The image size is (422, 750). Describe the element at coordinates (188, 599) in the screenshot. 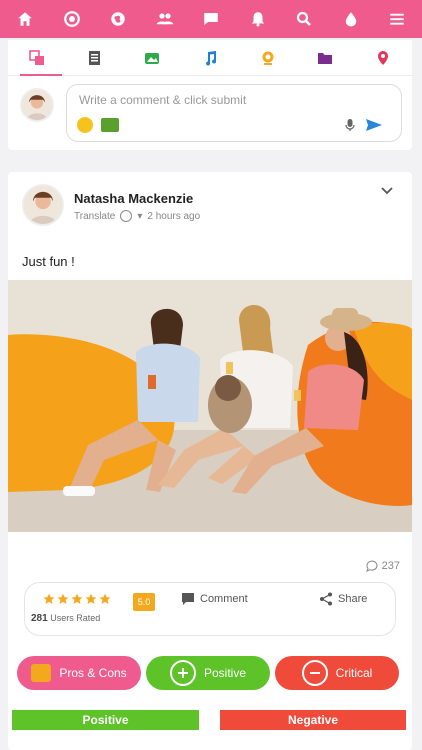

I see `comment-icon` at that location.